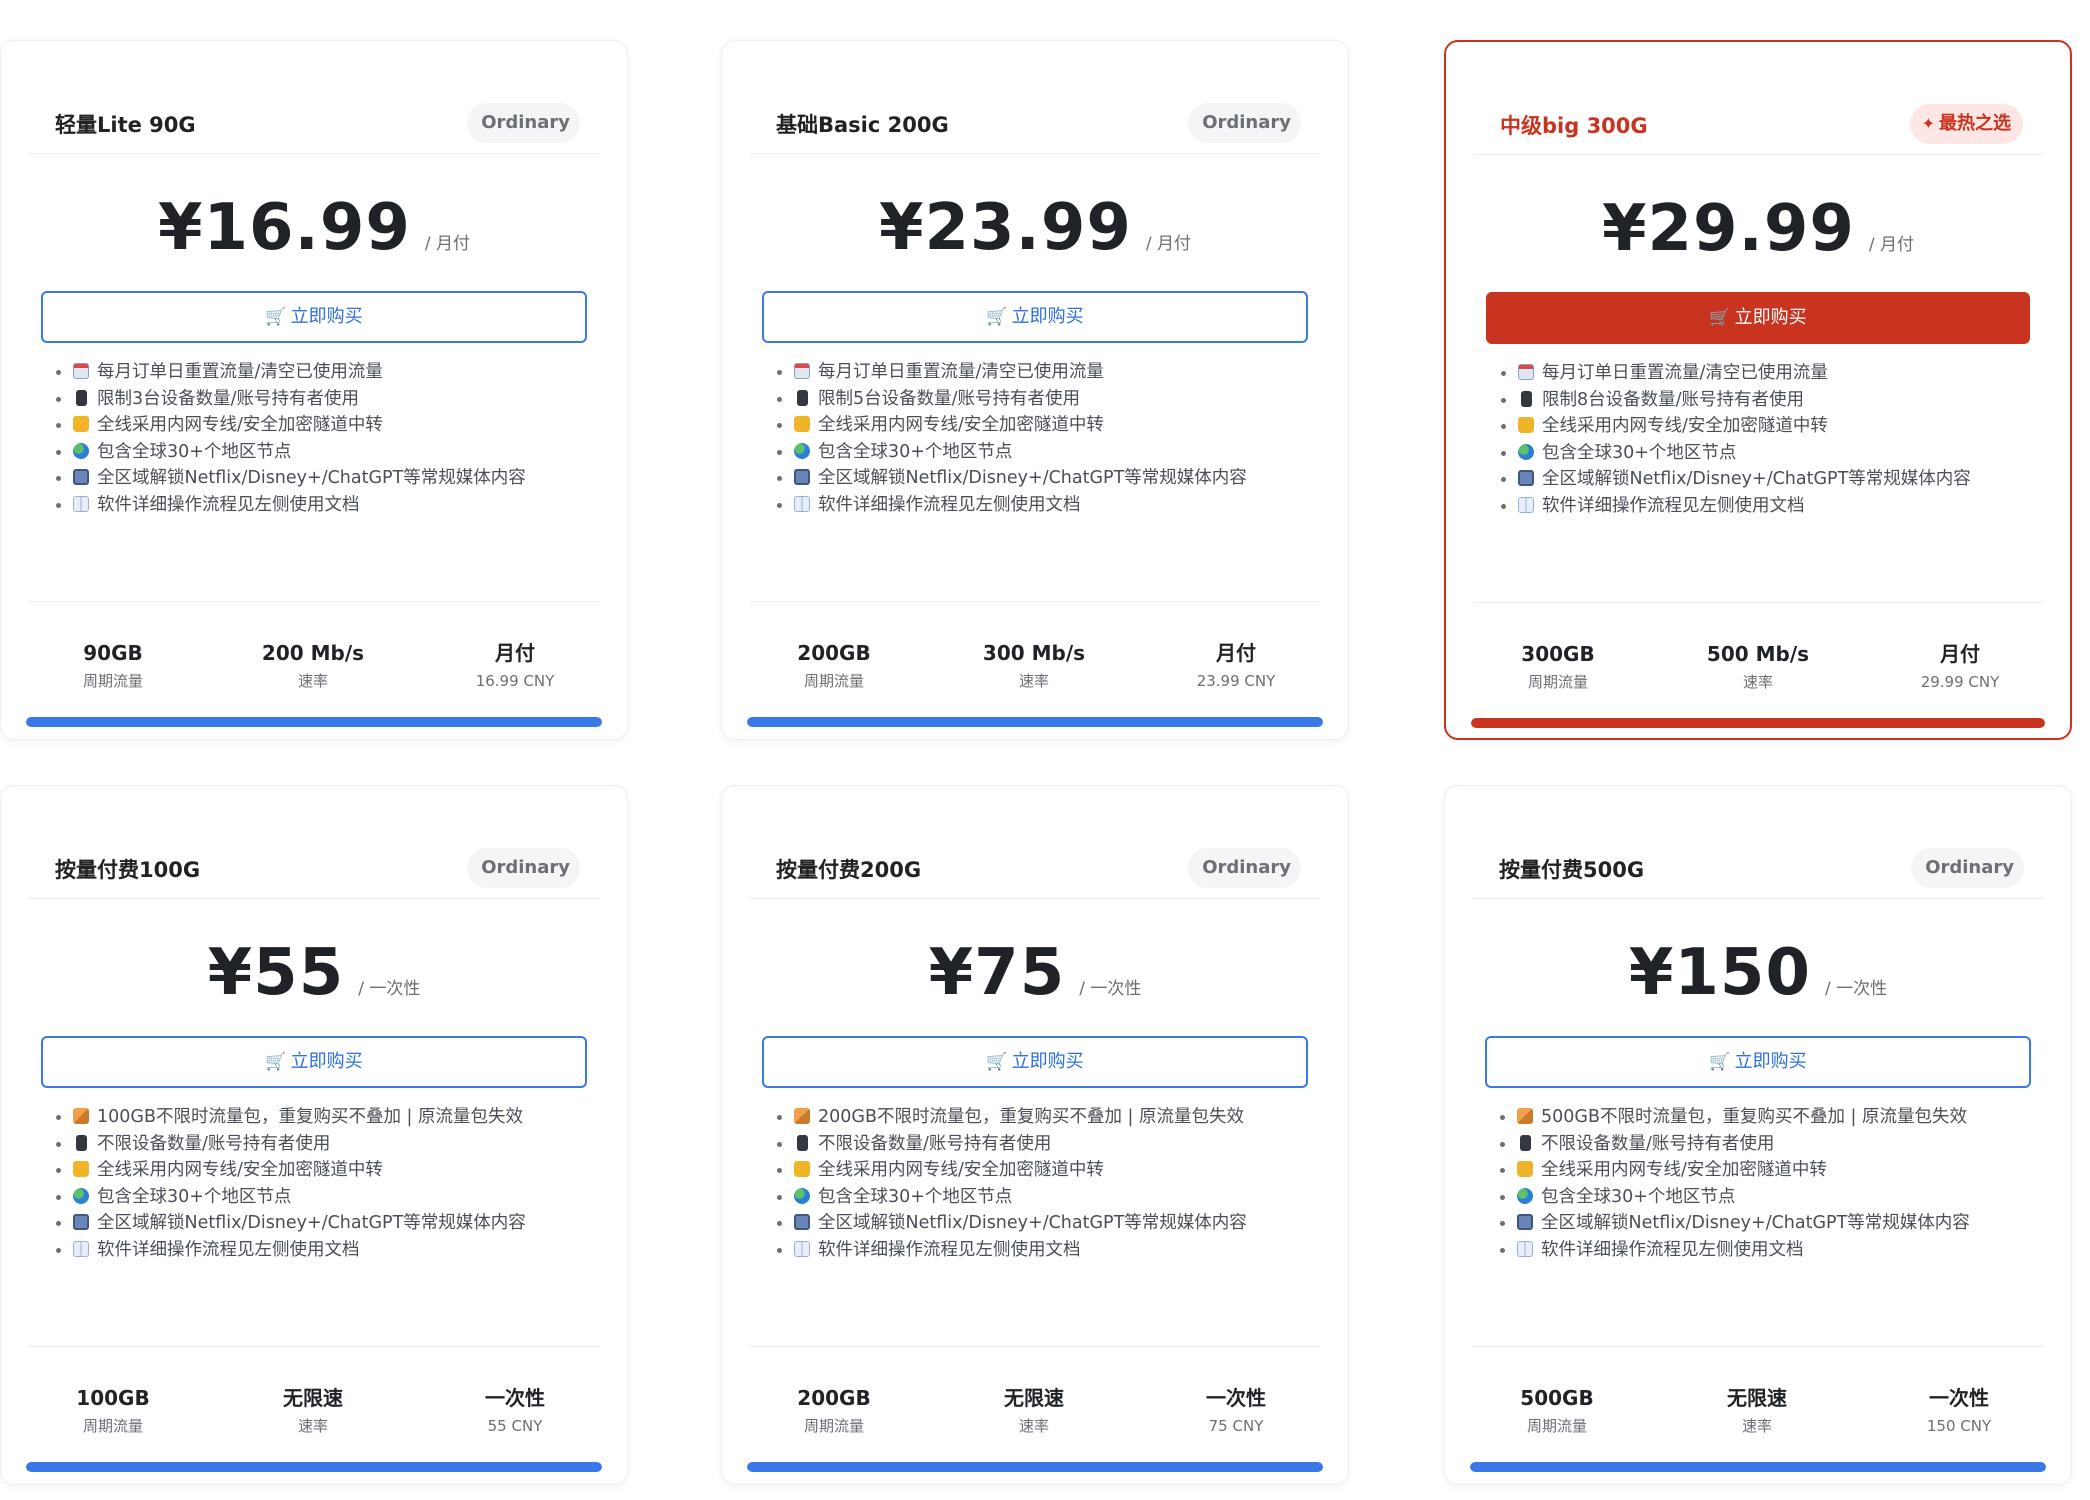  What do you see at coordinates (515, 1412) in the screenshot?
I see `stat-billing: 一次性 55 CNY` at bounding box center [515, 1412].